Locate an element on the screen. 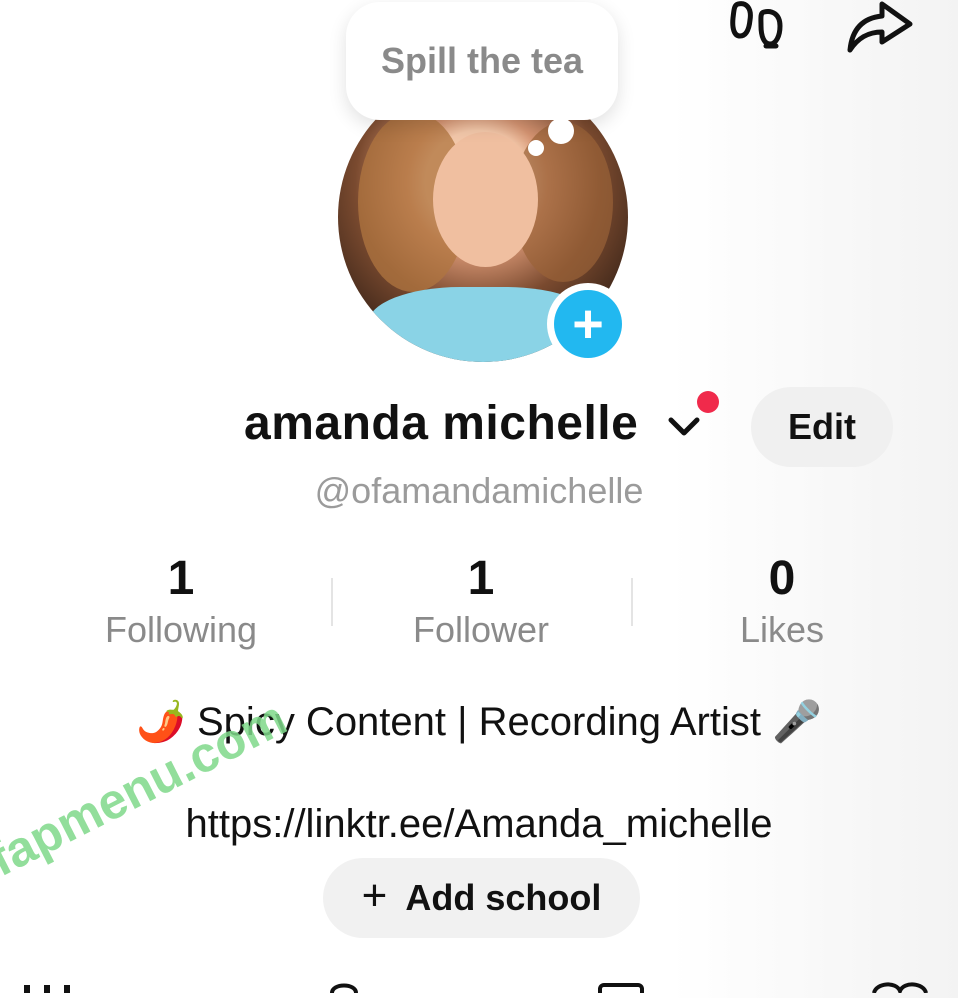 This screenshot has width=958, height=998. stat-label: Following is located at coordinates (181, 629).